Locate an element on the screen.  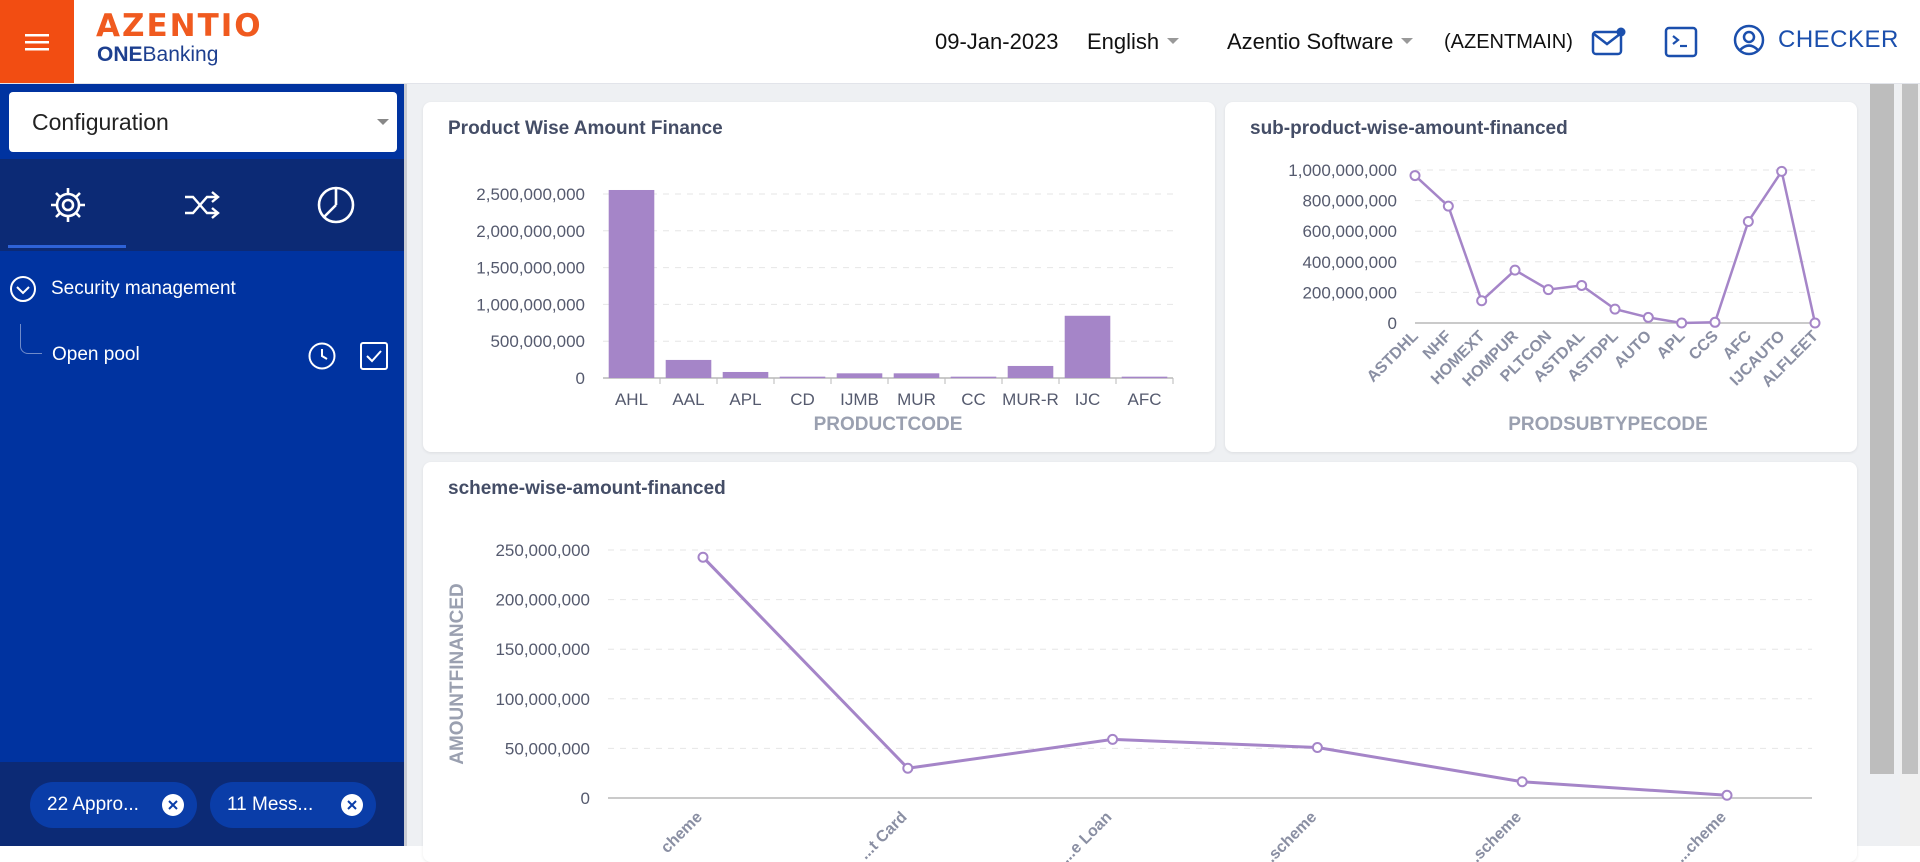
gear-icon is located at coordinates (68, 205).